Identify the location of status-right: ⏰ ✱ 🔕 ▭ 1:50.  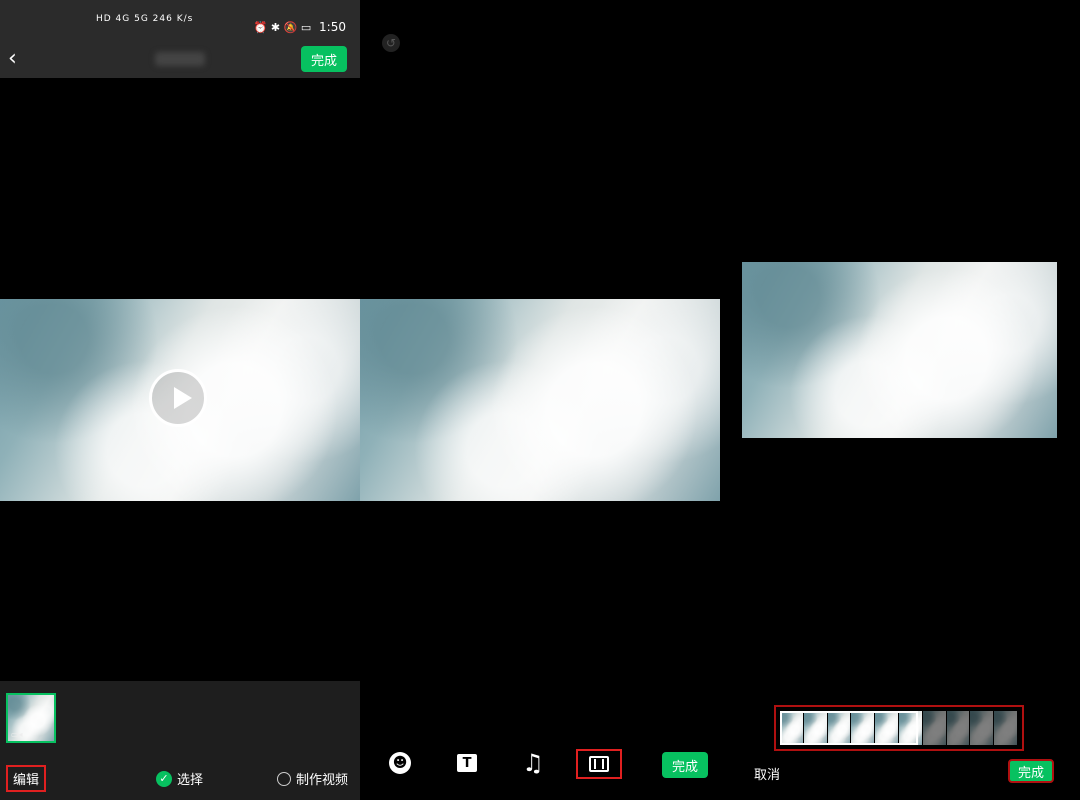
(300, 27).